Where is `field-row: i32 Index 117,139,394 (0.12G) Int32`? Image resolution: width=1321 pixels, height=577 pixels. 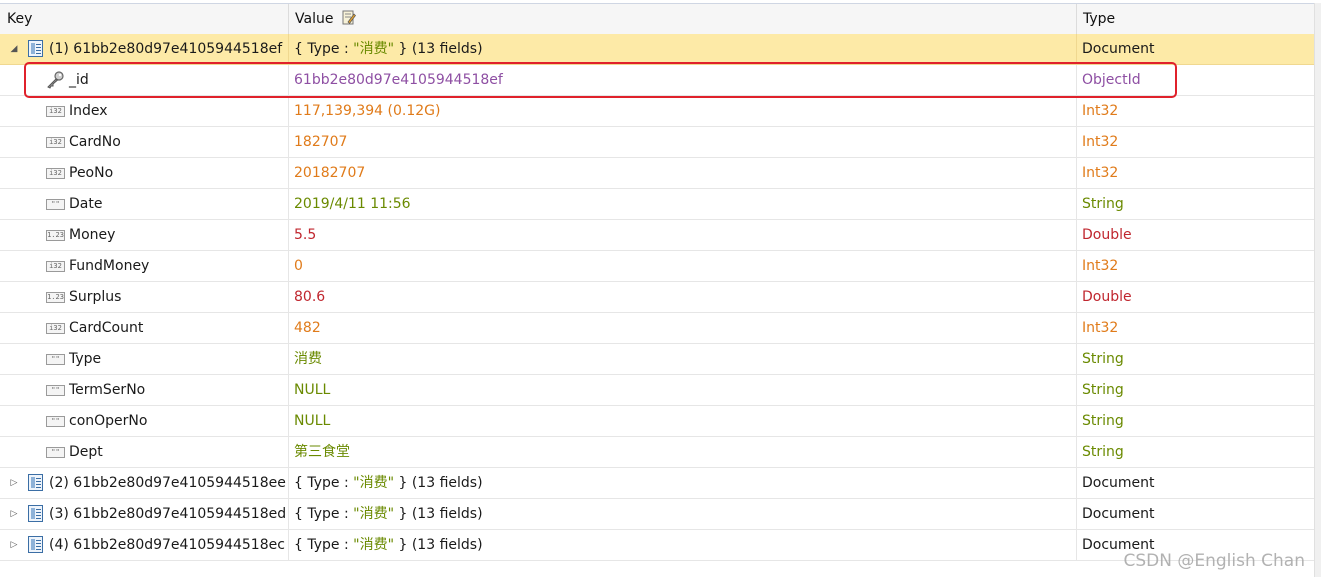 field-row: i32 Index 117,139,394 (0.12G) Int32 is located at coordinates (657, 111).